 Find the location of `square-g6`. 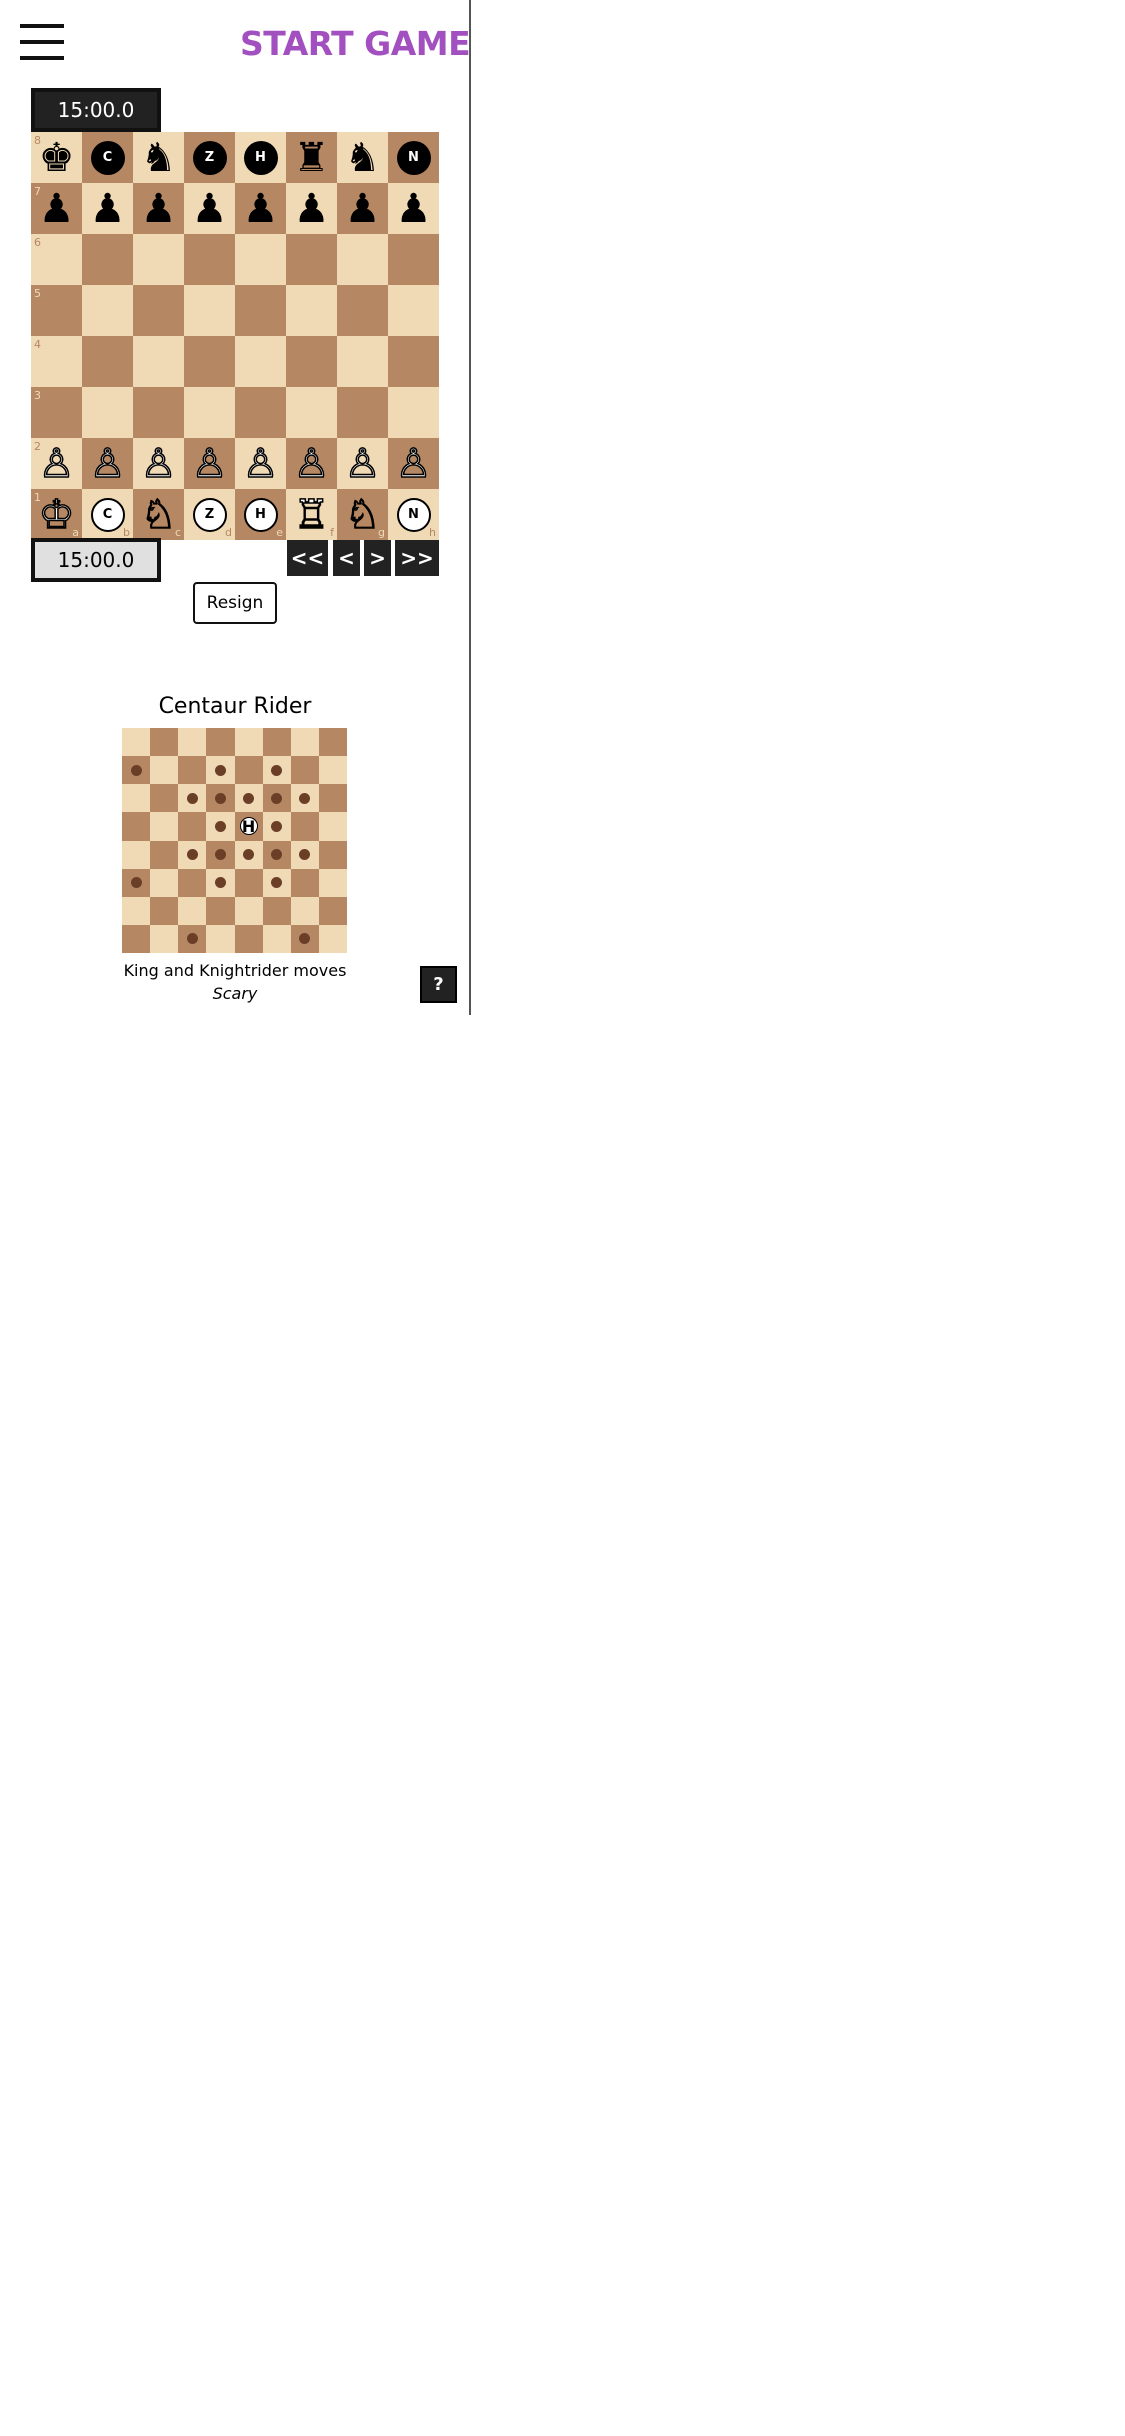

square-g6 is located at coordinates (362, 259).